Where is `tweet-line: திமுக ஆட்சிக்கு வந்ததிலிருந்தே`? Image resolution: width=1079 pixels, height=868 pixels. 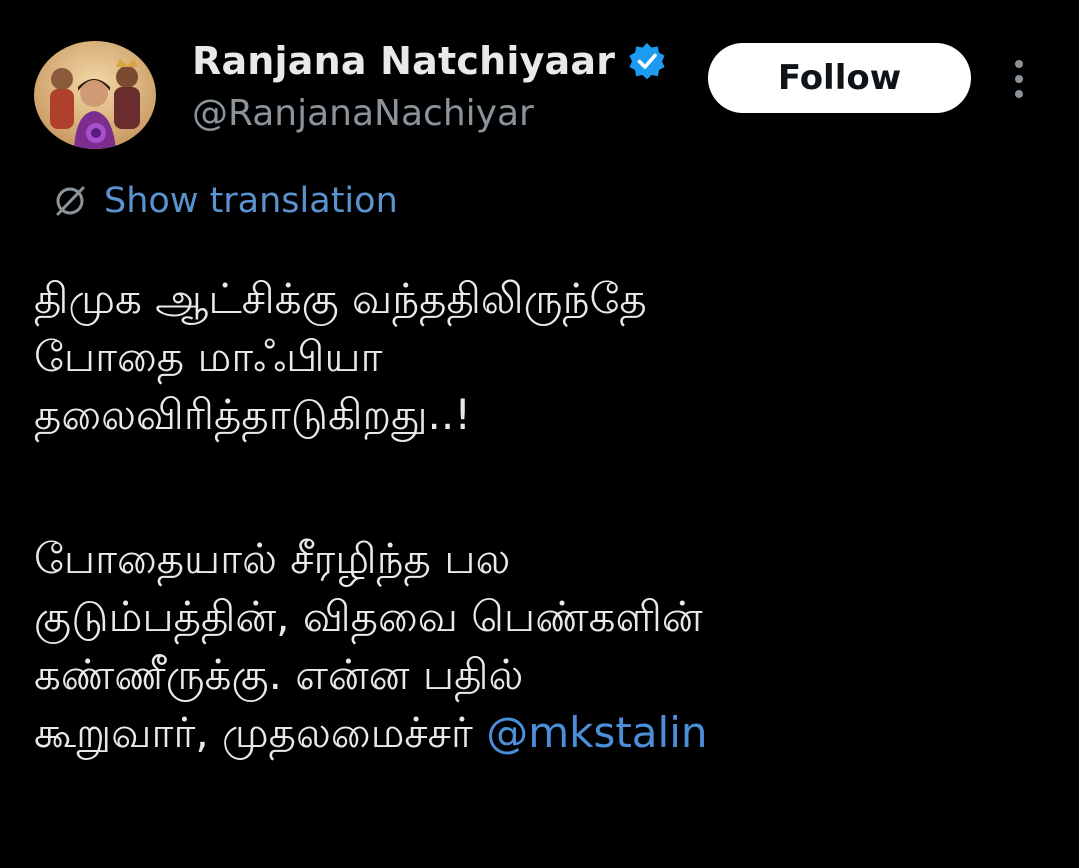
tweet-line: திமுக ஆட்சிக்கு வந்ததிலிருந்தே is located at coordinates (340, 298).